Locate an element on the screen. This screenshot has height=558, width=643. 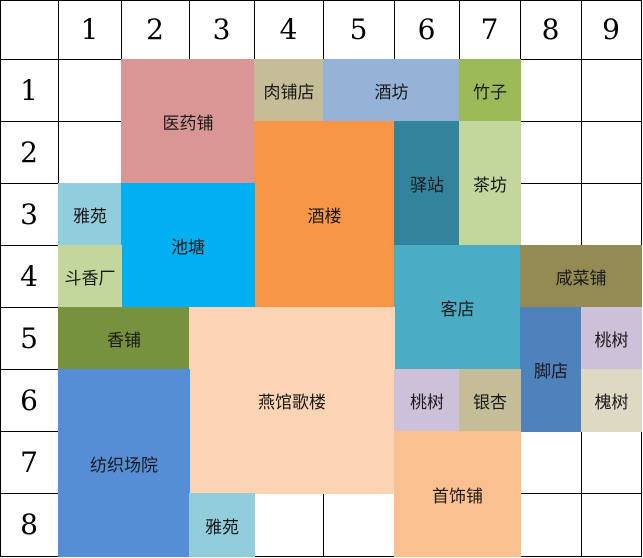
column-header: 9 is located at coordinates (611, 29).